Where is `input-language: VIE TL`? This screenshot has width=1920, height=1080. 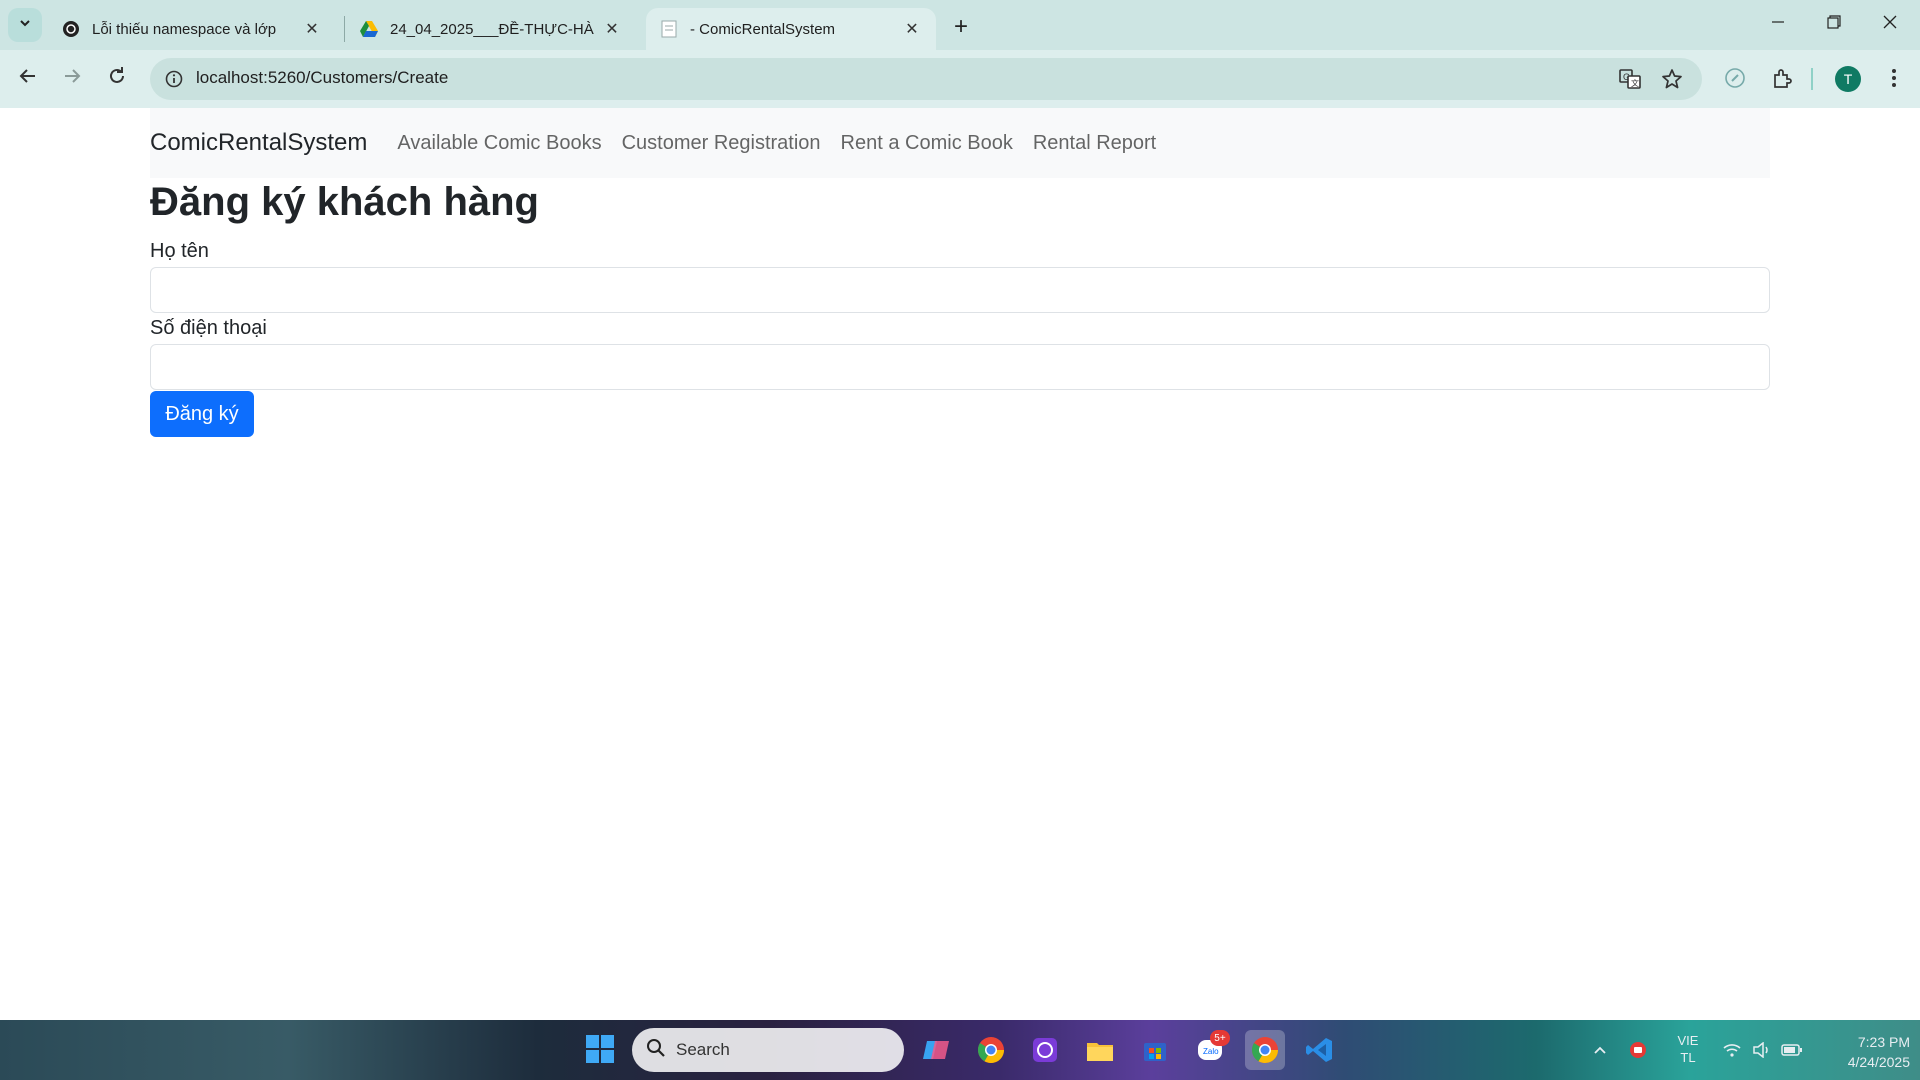
input-language: VIE TL is located at coordinates (1688, 1049).